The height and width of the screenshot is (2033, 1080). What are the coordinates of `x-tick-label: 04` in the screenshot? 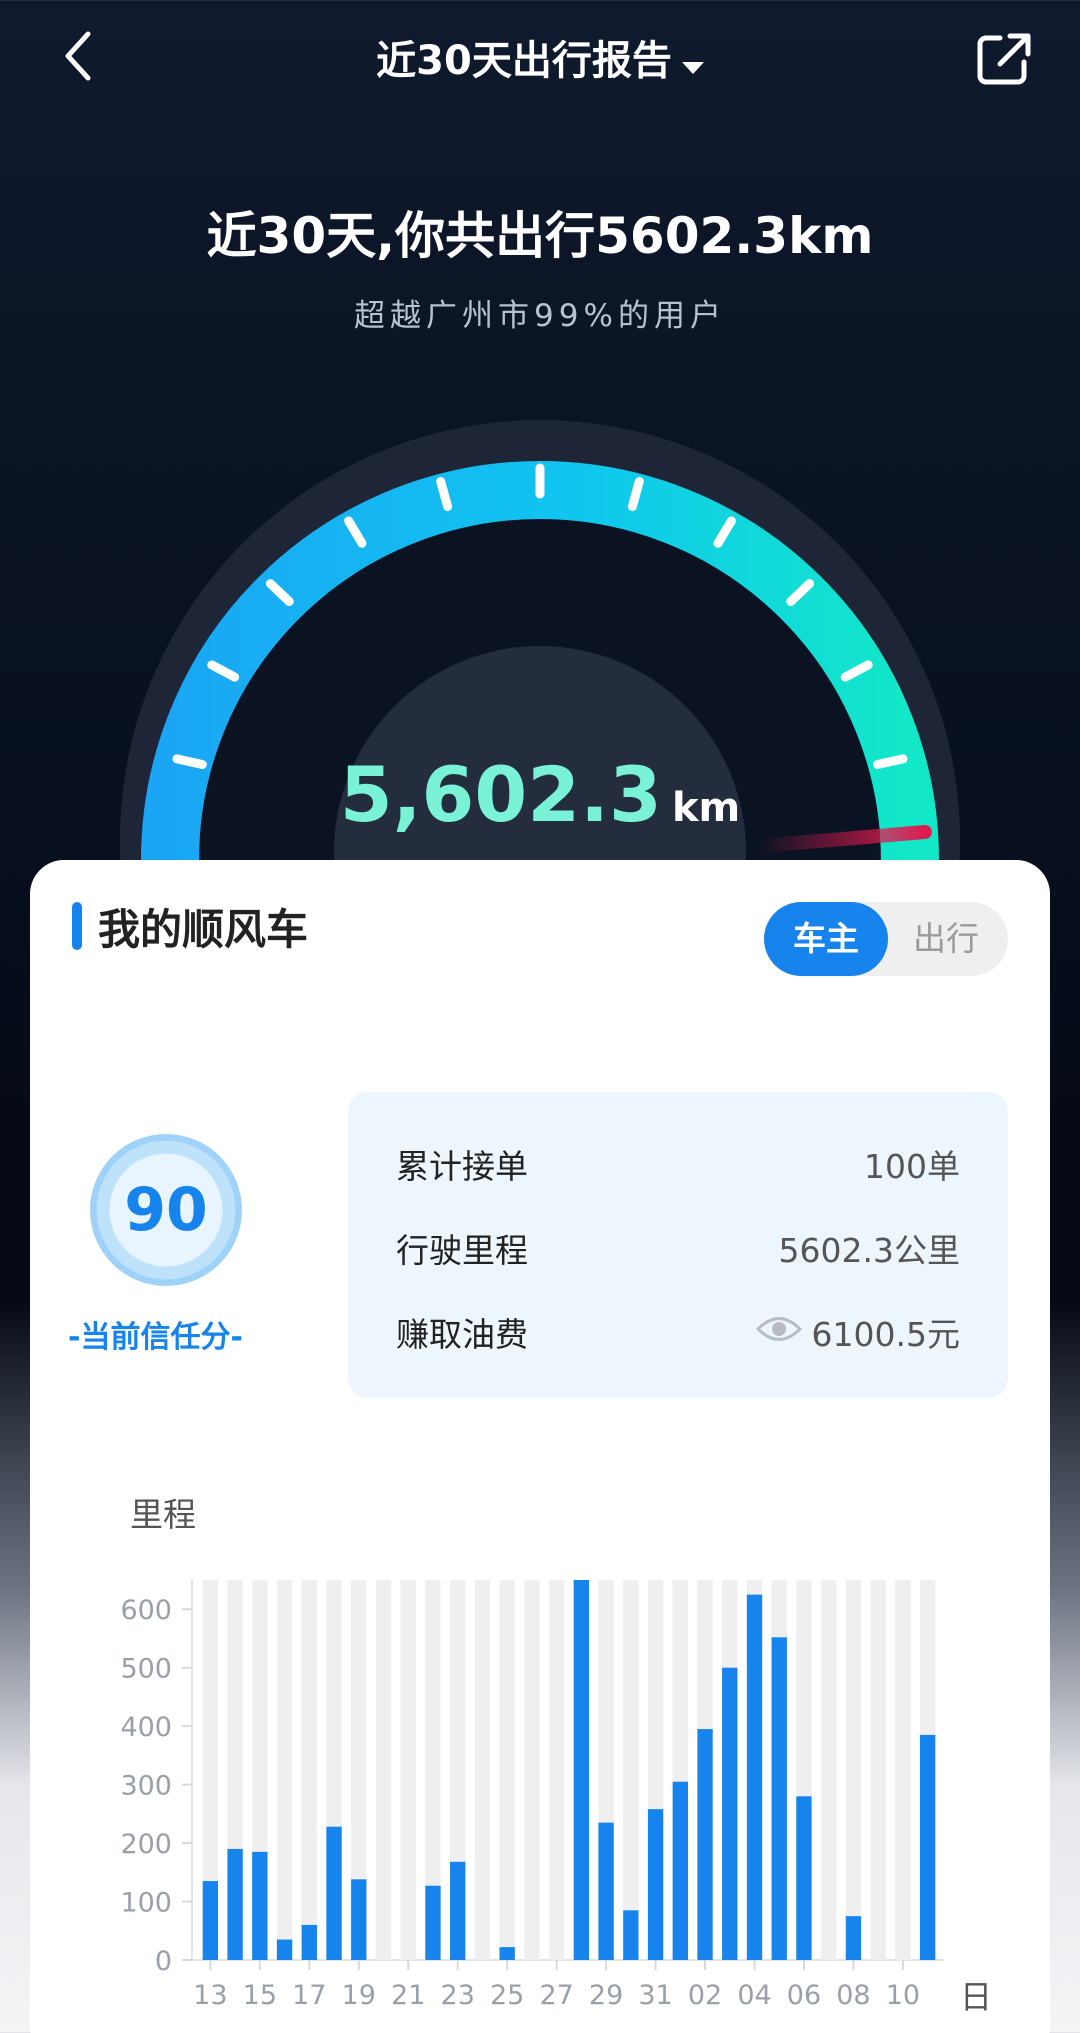 It's located at (754, 1995).